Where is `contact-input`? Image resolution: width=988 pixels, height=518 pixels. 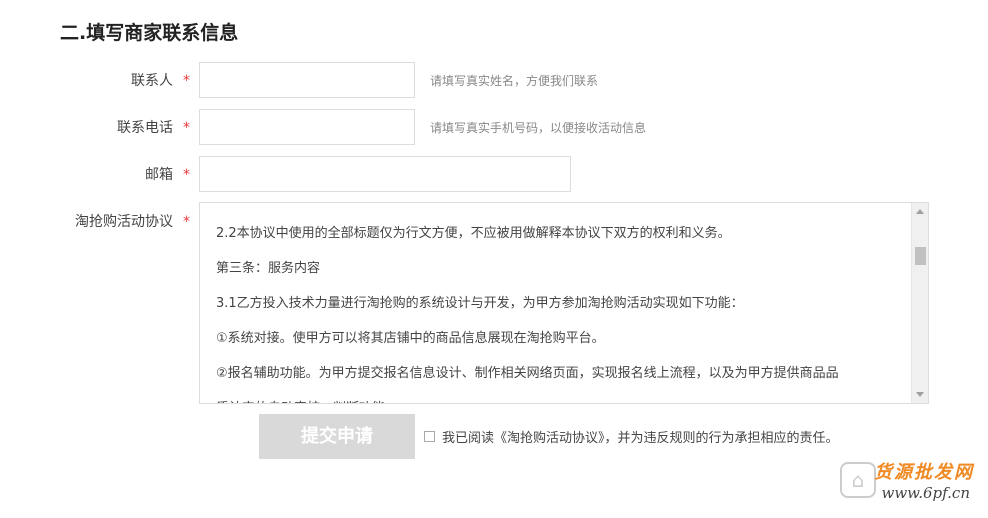
contact-input is located at coordinates (307, 80).